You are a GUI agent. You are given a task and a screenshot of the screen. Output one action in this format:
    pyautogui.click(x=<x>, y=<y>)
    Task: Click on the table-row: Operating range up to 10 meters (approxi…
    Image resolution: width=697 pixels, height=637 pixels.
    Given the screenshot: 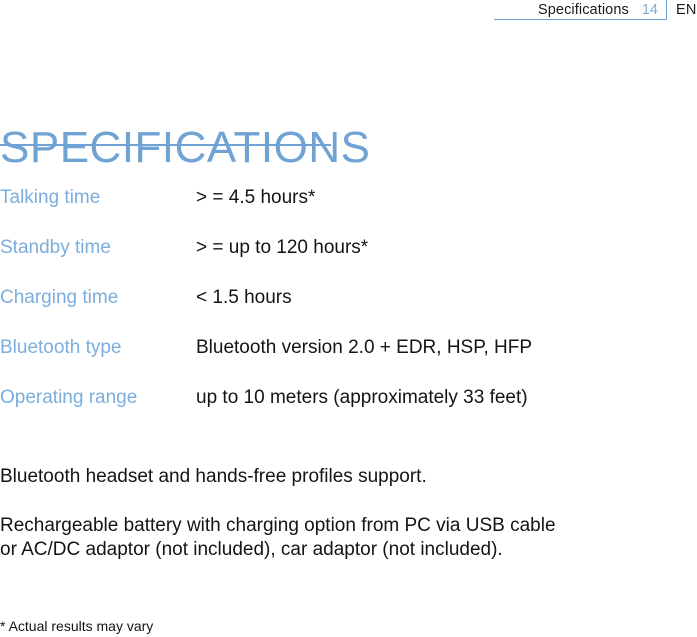 What is the action you would take?
    pyautogui.click(x=348, y=412)
    